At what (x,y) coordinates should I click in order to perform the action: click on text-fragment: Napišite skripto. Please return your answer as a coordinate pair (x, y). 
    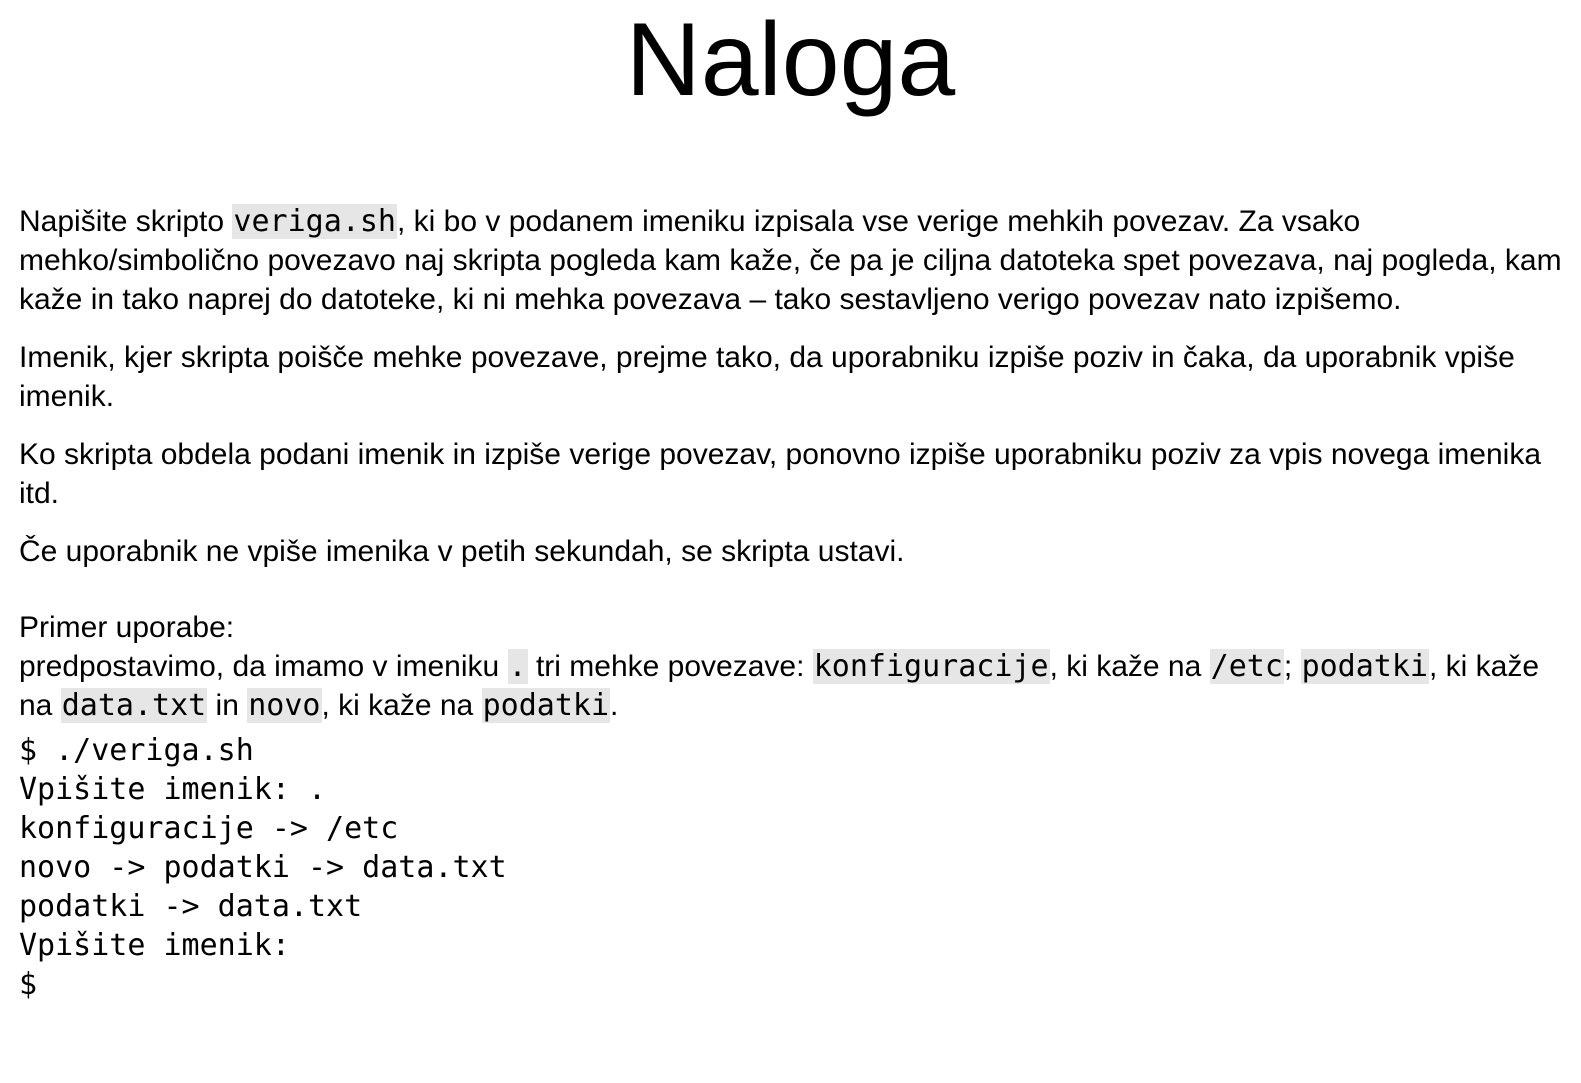
    Looking at the image, I should click on (126, 221).